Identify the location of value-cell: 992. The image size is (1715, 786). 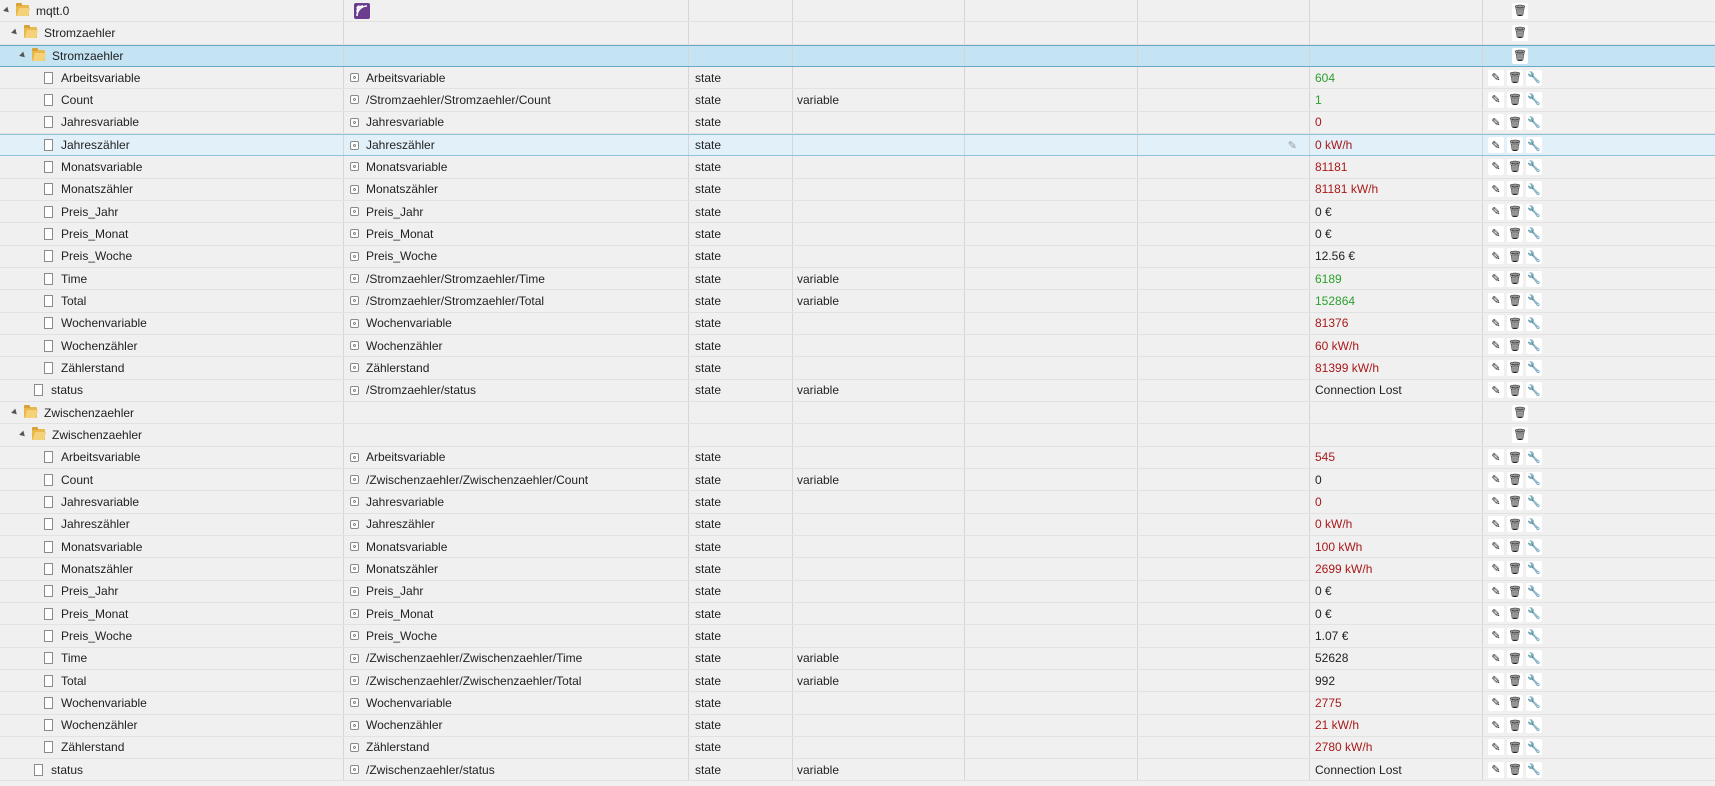
(1396, 680).